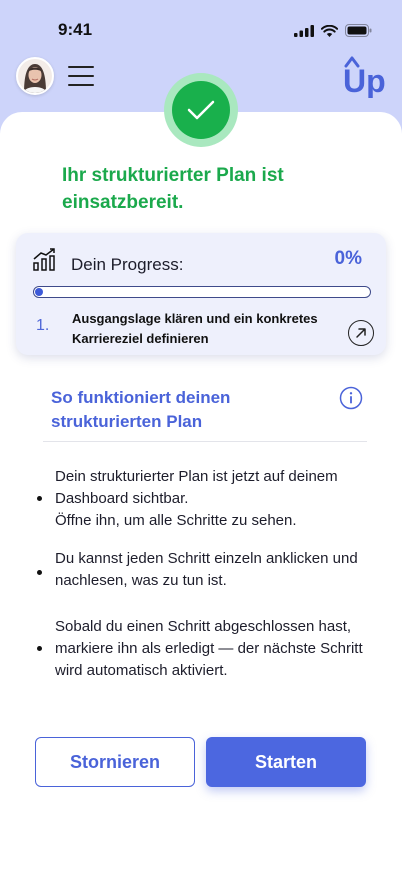  I want to click on info-icon, so click(351, 398).